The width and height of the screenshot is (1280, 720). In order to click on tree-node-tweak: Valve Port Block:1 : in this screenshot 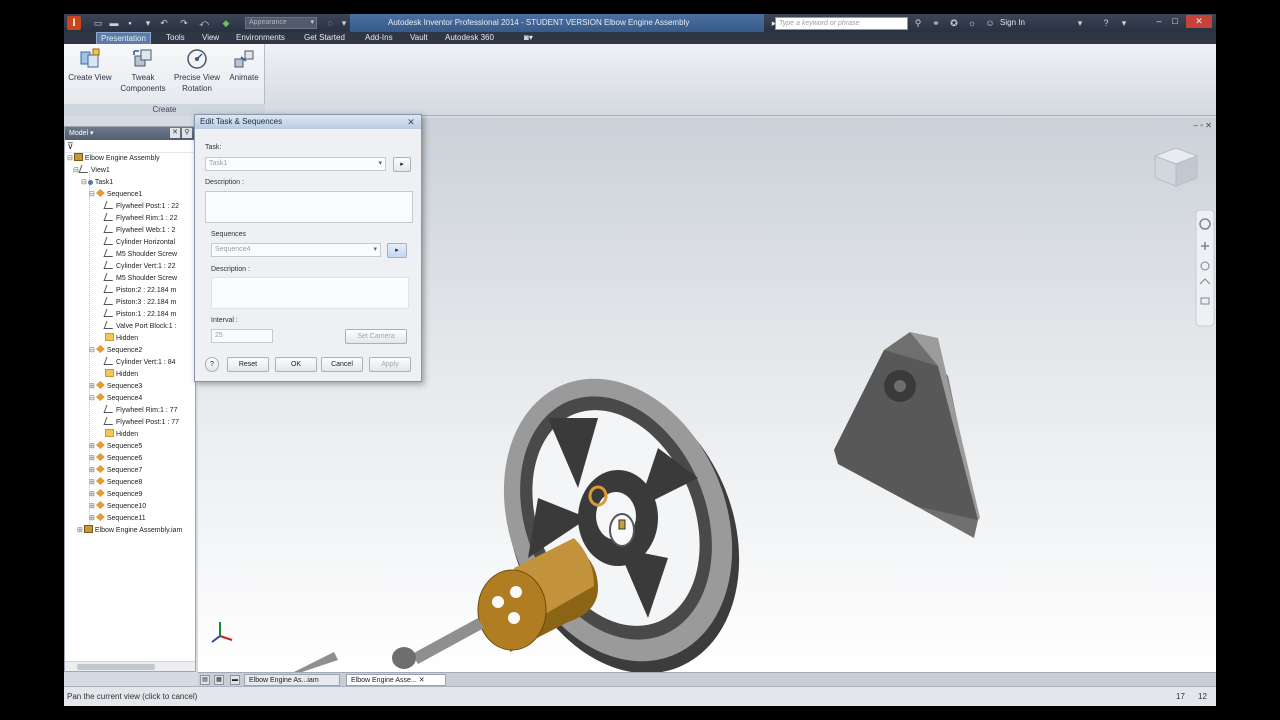, I will do `click(140, 327)`.